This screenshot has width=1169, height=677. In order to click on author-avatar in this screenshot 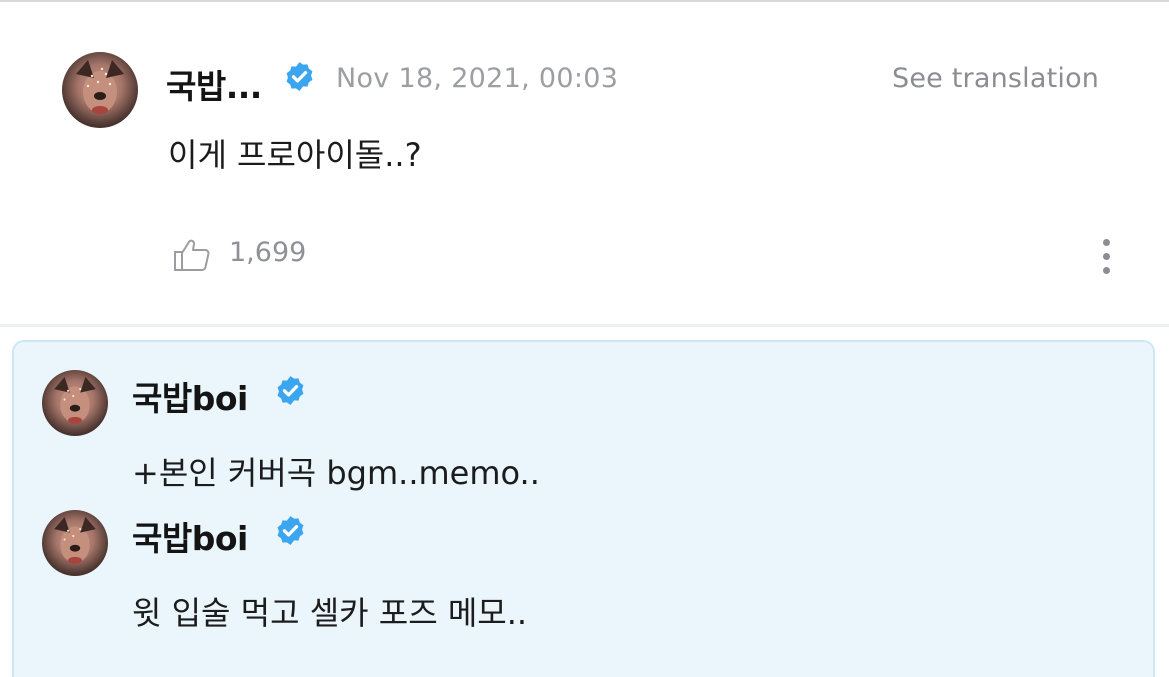, I will do `click(100, 90)`.